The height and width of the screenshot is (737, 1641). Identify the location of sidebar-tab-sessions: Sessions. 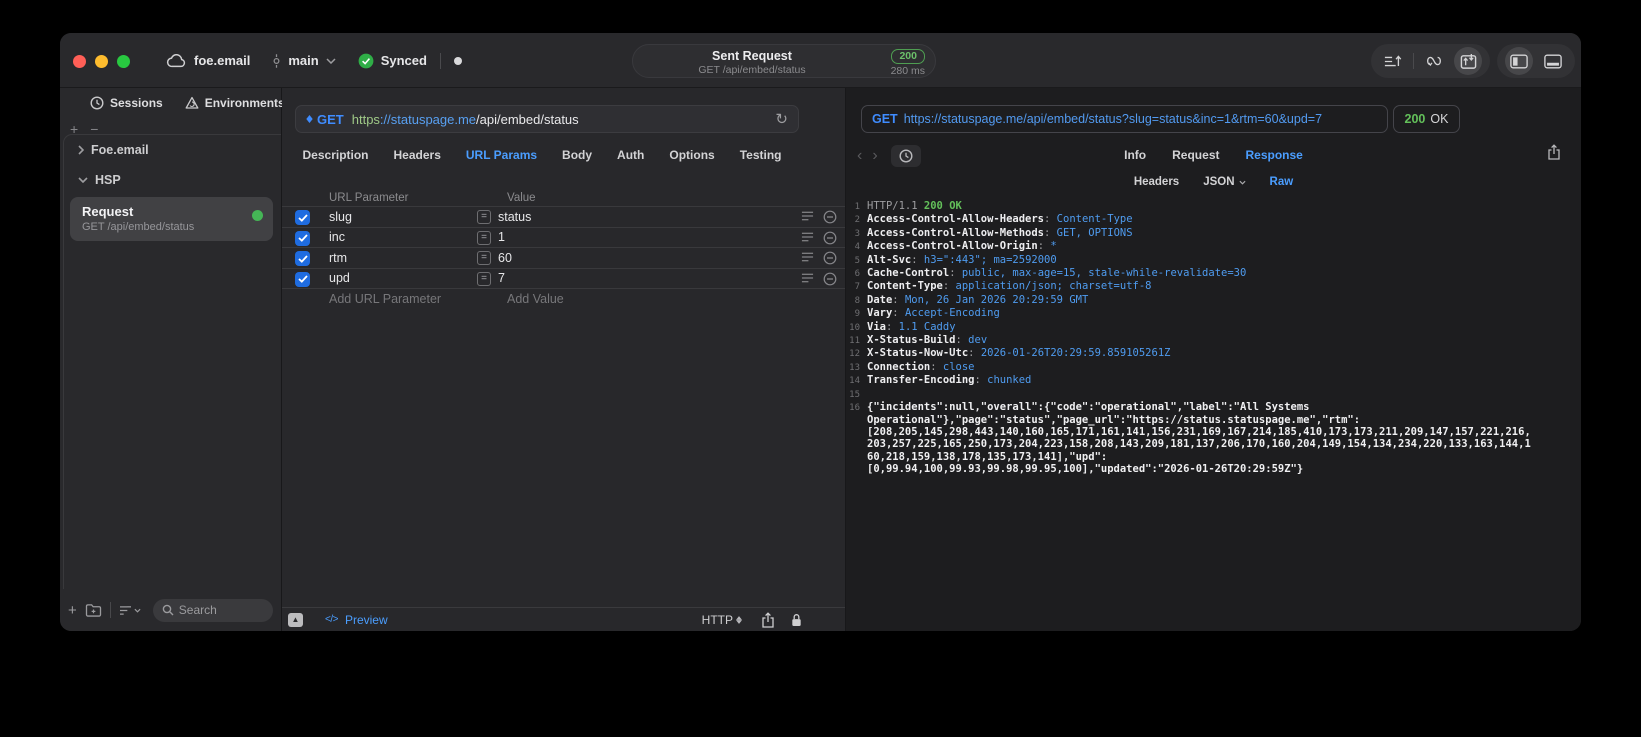
(126, 103).